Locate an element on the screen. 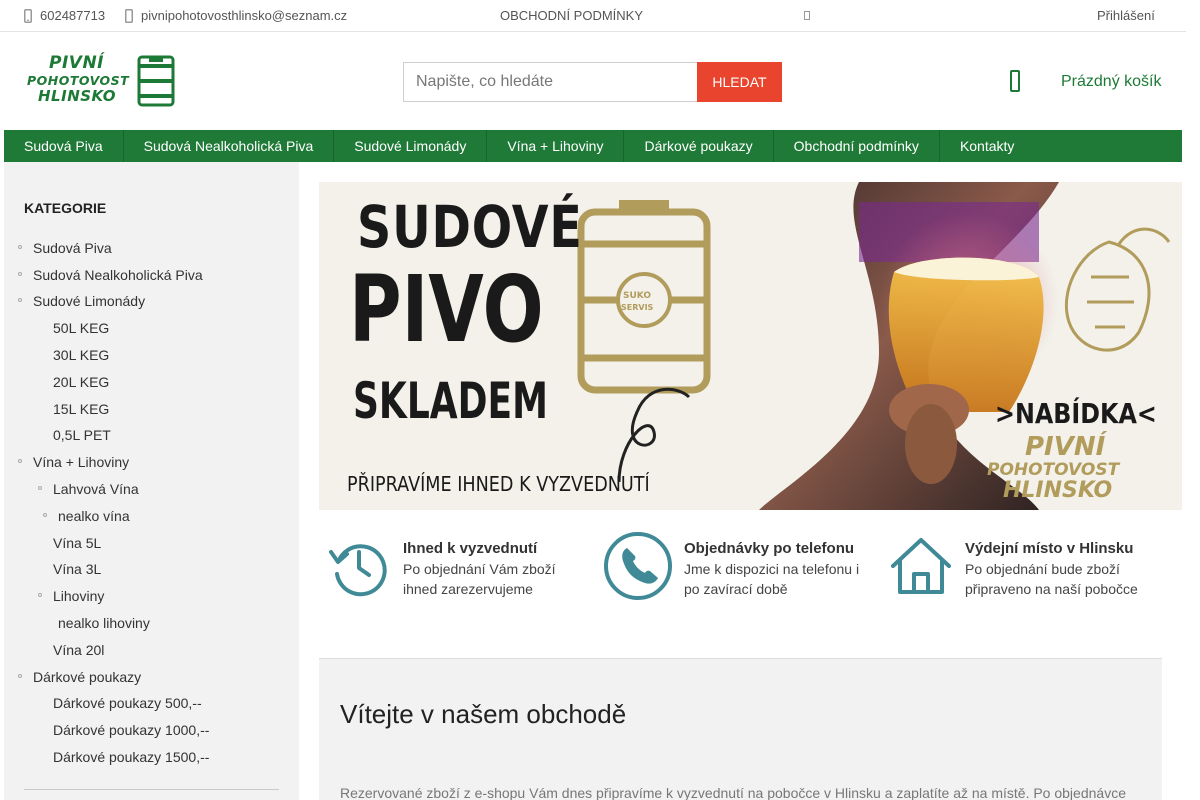 The image size is (1200, 800). category-item: nealko vína is located at coordinates (86, 516).